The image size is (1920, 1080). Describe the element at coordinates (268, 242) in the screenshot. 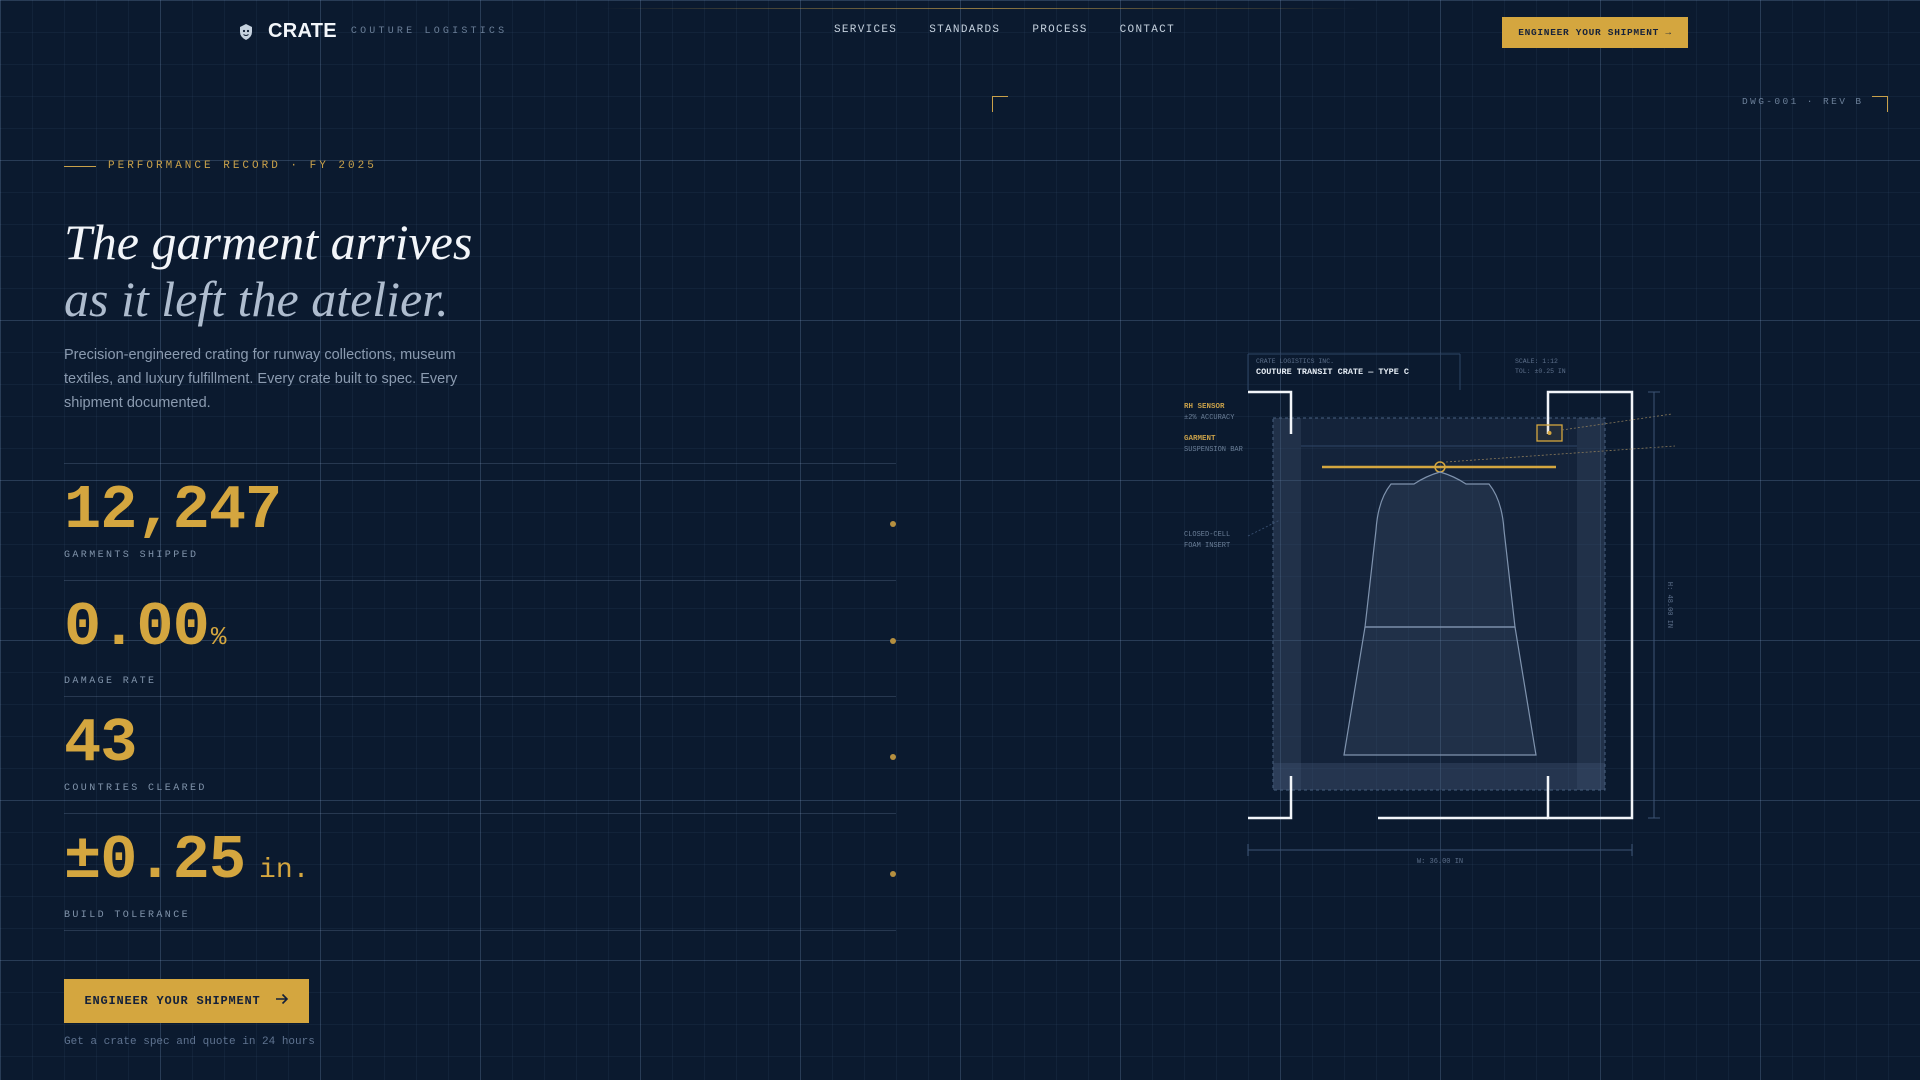

I see `headline-line-1: The garment arrives` at that location.